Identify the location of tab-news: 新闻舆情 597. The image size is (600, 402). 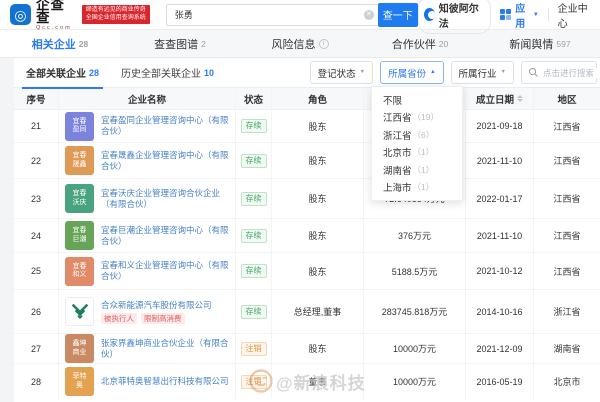
(540, 43).